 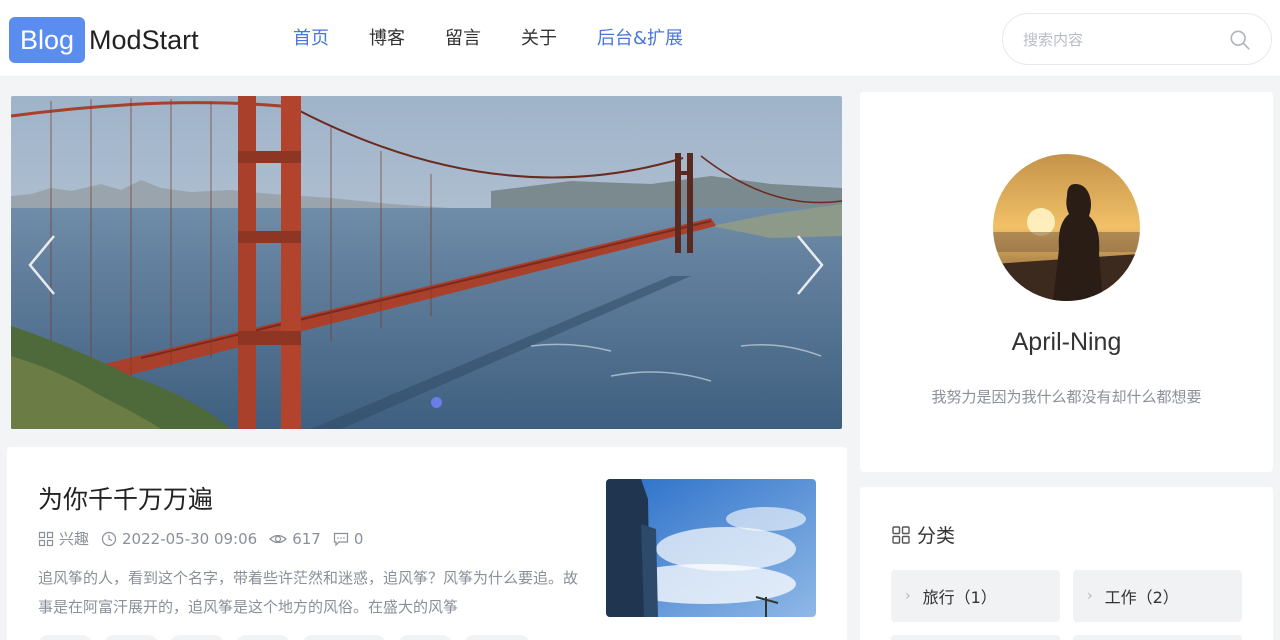 I want to click on search-input, so click(x=1123, y=40).